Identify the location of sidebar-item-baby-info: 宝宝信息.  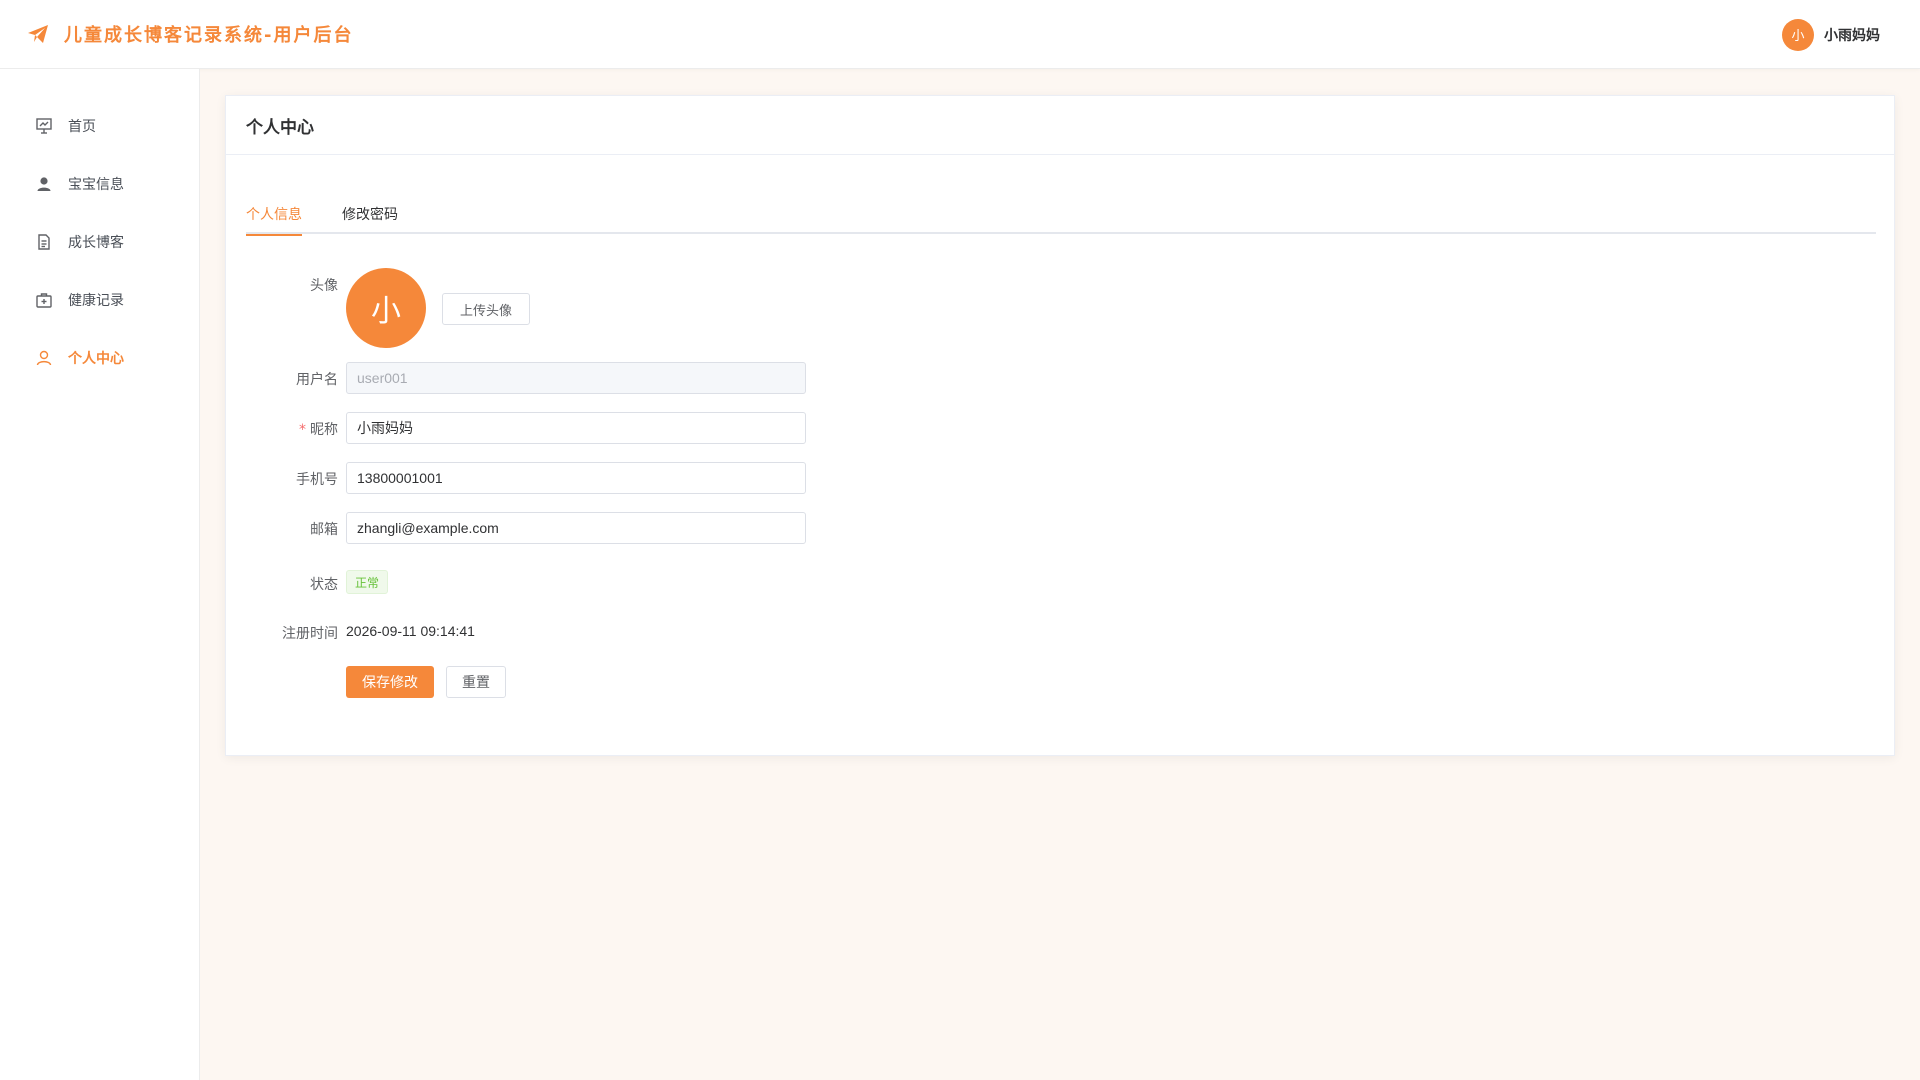
(99, 184).